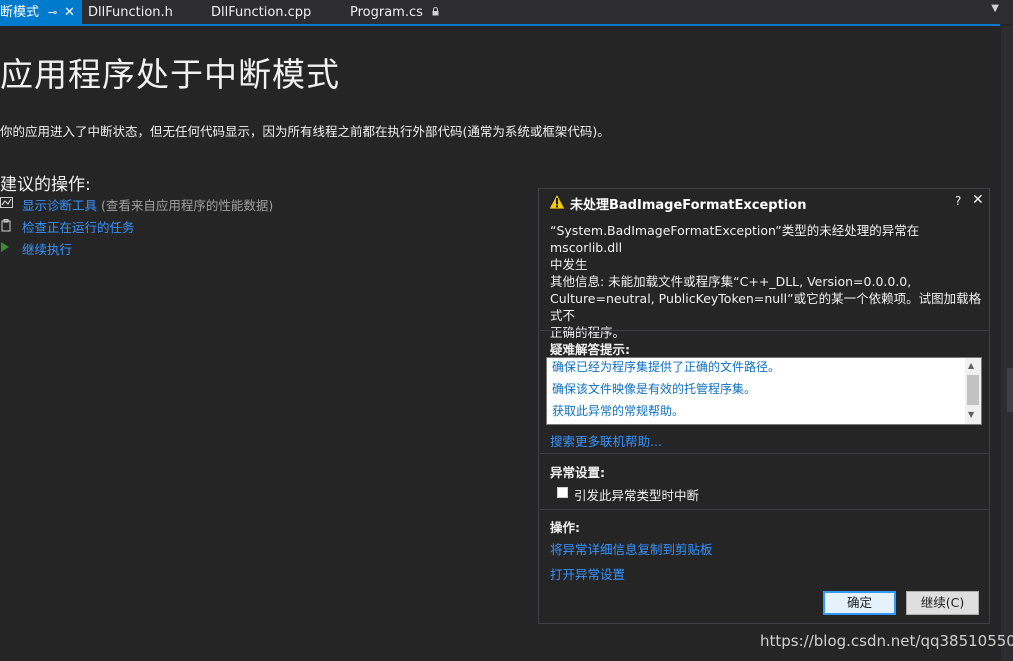 The image size is (1013, 661). Describe the element at coordinates (434, 13) in the screenshot. I see `lock-icon` at that location.